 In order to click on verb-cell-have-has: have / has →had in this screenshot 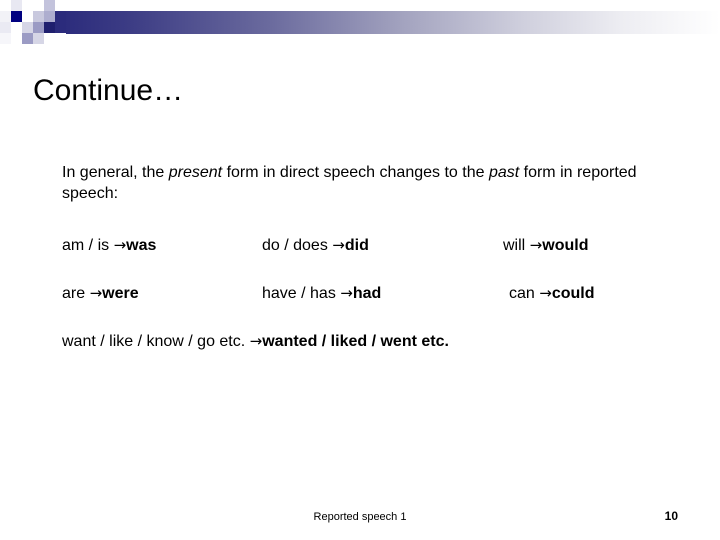, I will do `click(321, 293)`.